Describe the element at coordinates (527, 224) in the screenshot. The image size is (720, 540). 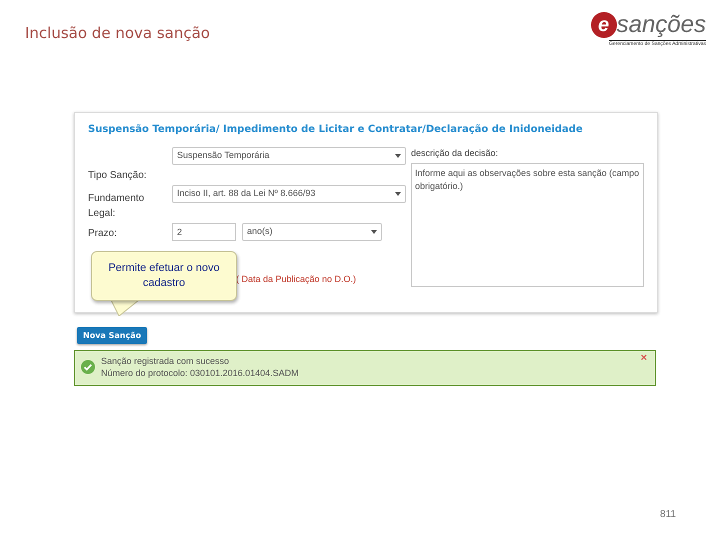
I see `description-field: Informe aqui as observações sobre esta sanção (campo obrigatório.)` at that location.